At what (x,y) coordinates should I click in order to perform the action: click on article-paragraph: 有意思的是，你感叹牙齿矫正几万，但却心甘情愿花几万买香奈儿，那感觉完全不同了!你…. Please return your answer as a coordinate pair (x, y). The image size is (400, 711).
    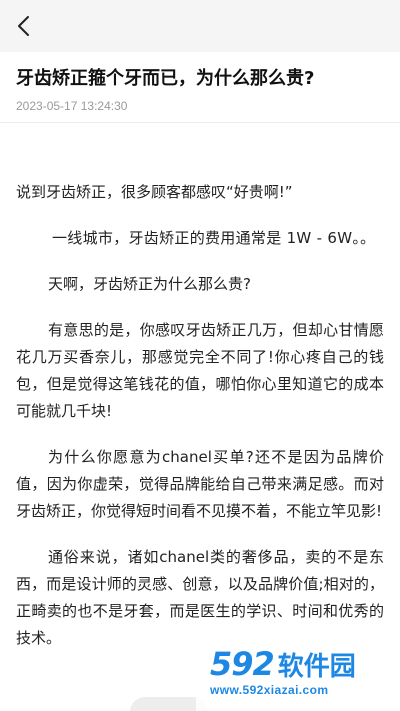
    Looking at the image, I should click on (200, 370).